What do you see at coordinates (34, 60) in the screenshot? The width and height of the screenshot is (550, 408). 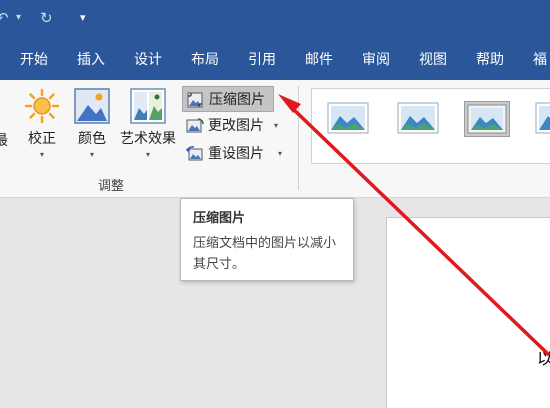 I see `tab-home: 开始` at bounding box center [34, 60].